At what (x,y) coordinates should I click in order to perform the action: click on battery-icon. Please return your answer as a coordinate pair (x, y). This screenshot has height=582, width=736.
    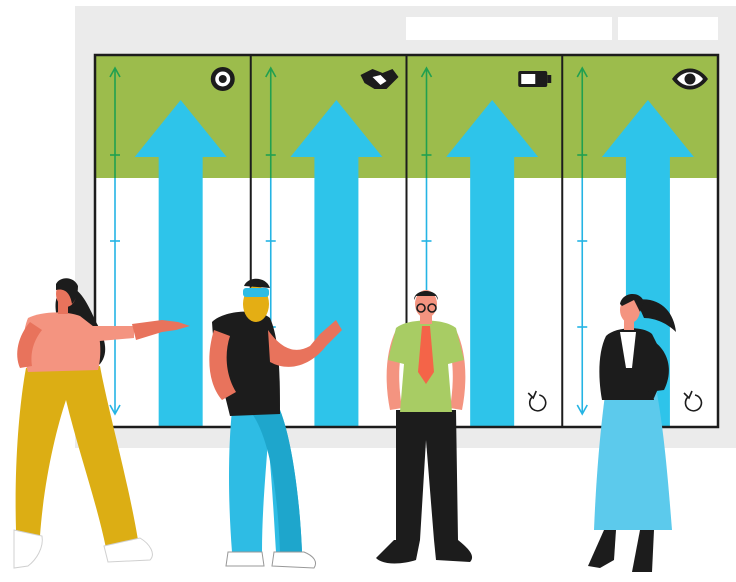
    Looking at the image, I should click on (535, 79).